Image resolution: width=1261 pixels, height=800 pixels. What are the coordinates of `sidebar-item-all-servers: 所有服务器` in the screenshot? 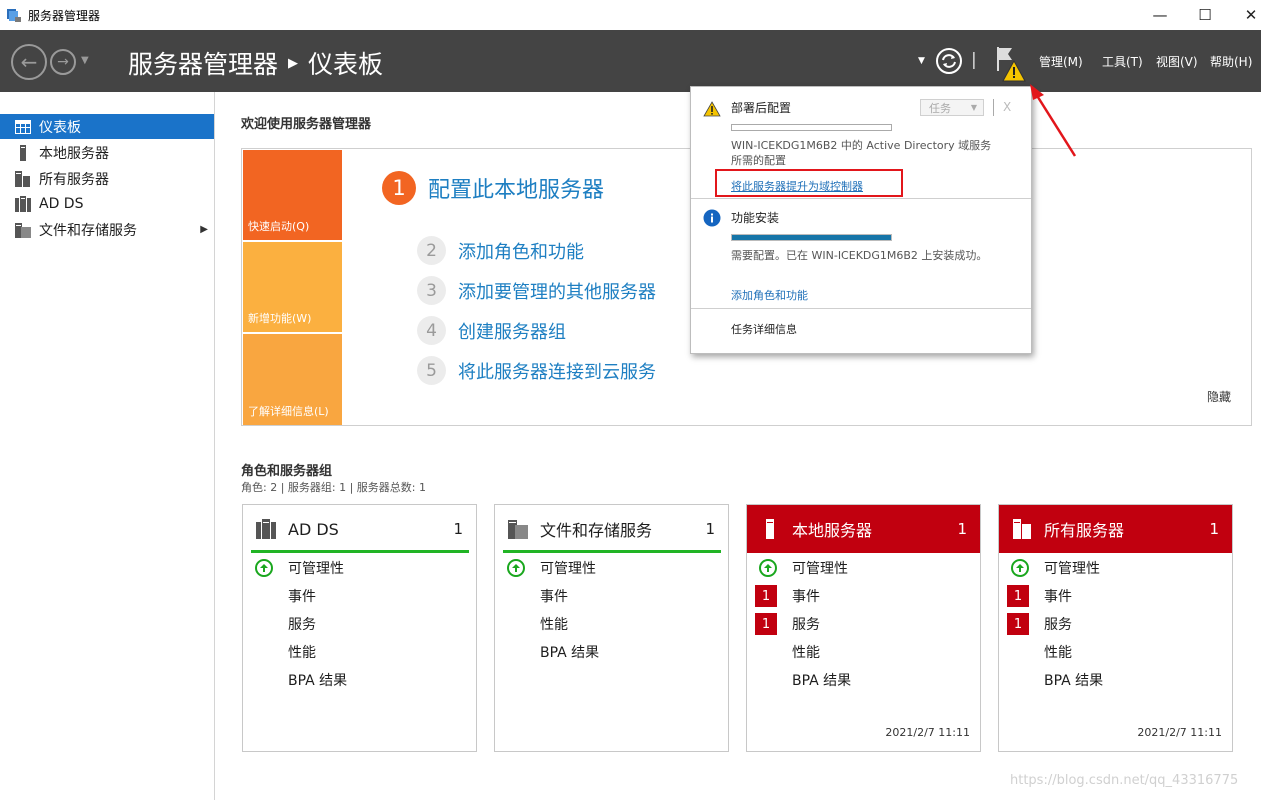 It's located at (107, 178).